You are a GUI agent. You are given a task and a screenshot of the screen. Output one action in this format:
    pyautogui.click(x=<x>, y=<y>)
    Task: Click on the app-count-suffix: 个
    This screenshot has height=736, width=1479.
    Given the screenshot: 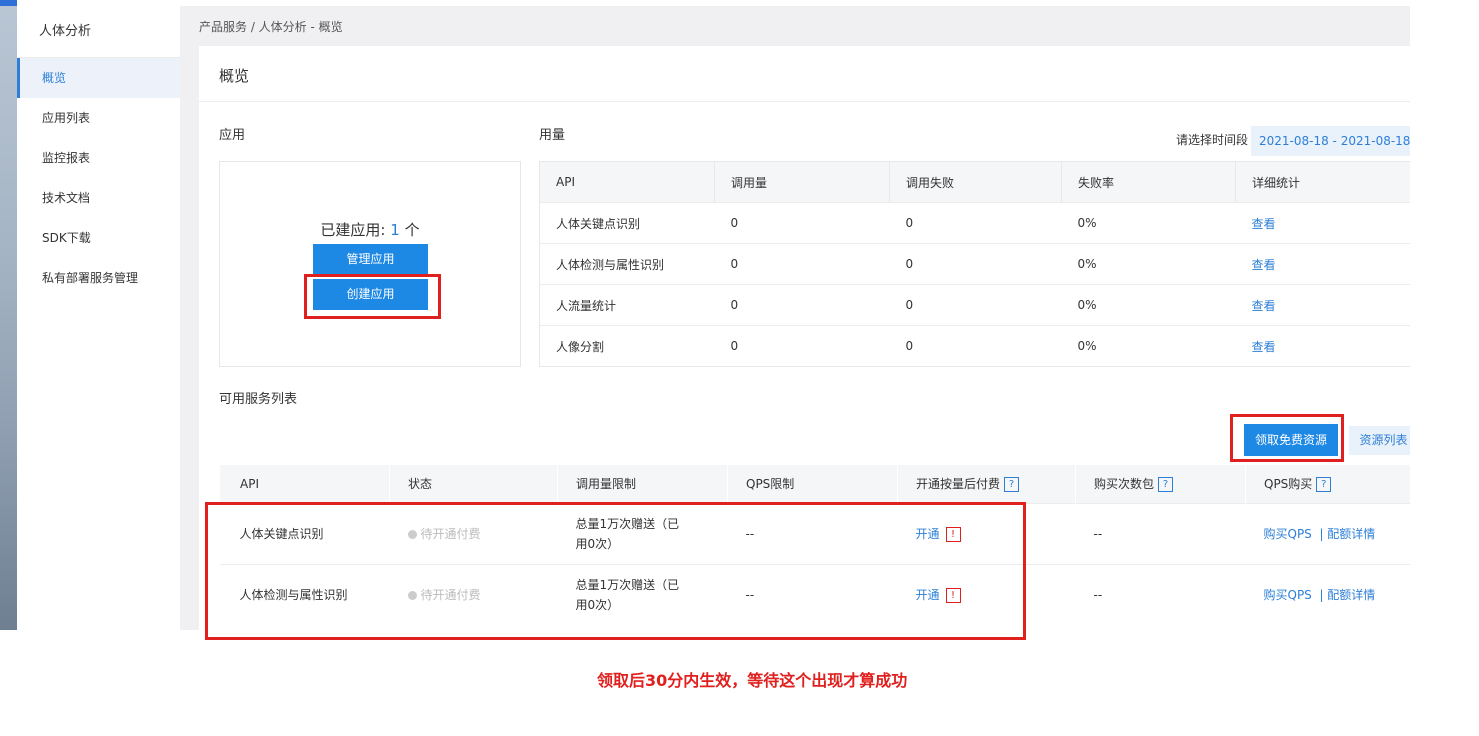 What is the action you would take?
    pyautogui.click(x=409, y=230)
    